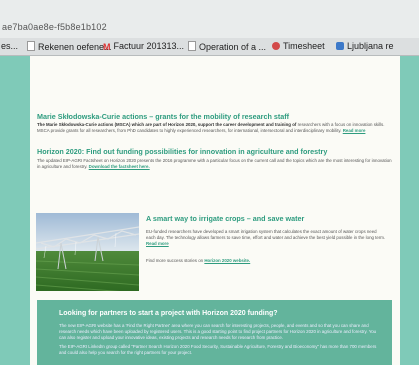 The height and width of the screenshot is (365, 419). I want to click on timesheet-icon, so click(276, 46).